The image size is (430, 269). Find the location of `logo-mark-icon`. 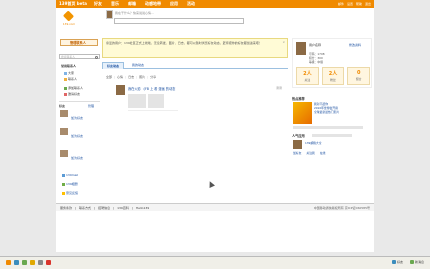

logo-mark-icon is located at coordinates (68, 16).